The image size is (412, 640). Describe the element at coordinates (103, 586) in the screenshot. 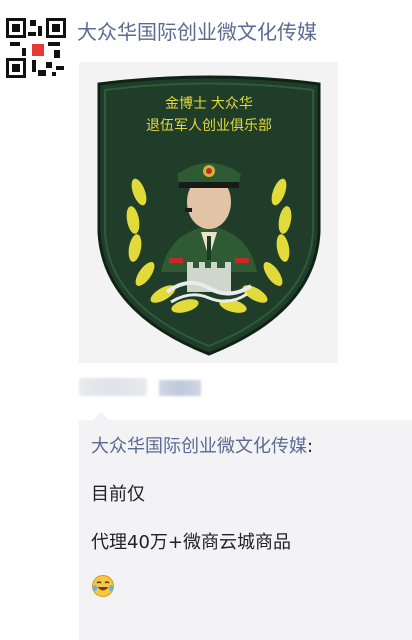

I see `laughing-tears-emoji-icon` at that location.